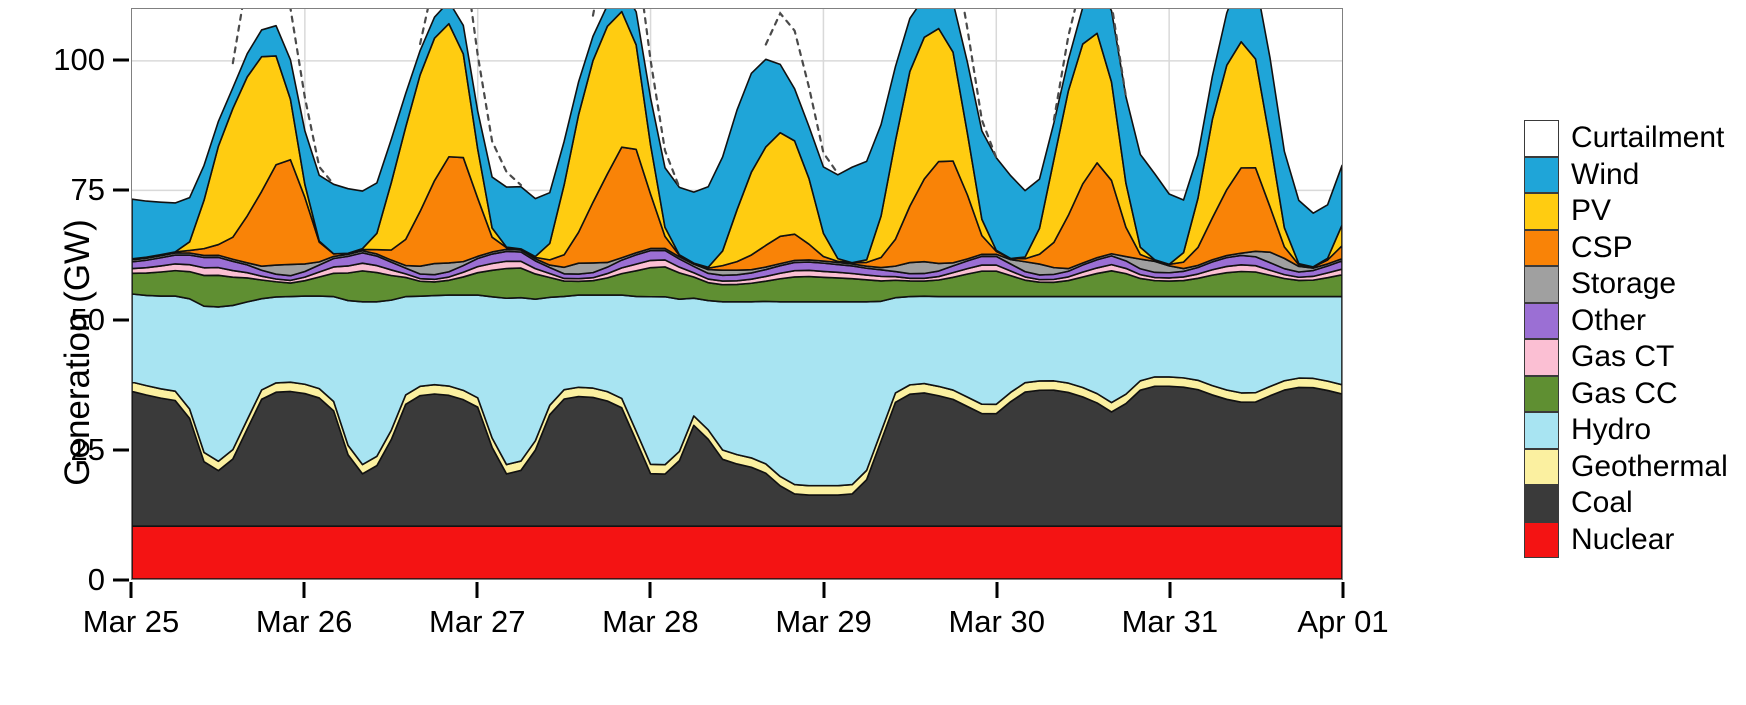  Describe the element at coordinates (77, 352) in the screenshot. I see `y-axis-title: Generation (GW)` at that location.